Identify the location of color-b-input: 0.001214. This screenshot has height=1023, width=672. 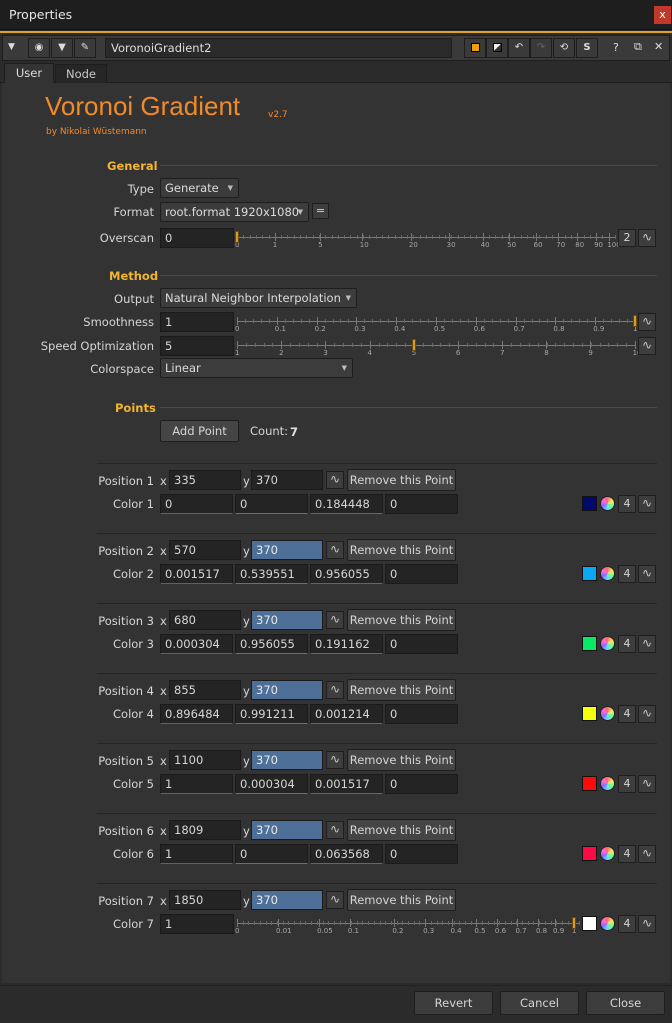
(346, 714).